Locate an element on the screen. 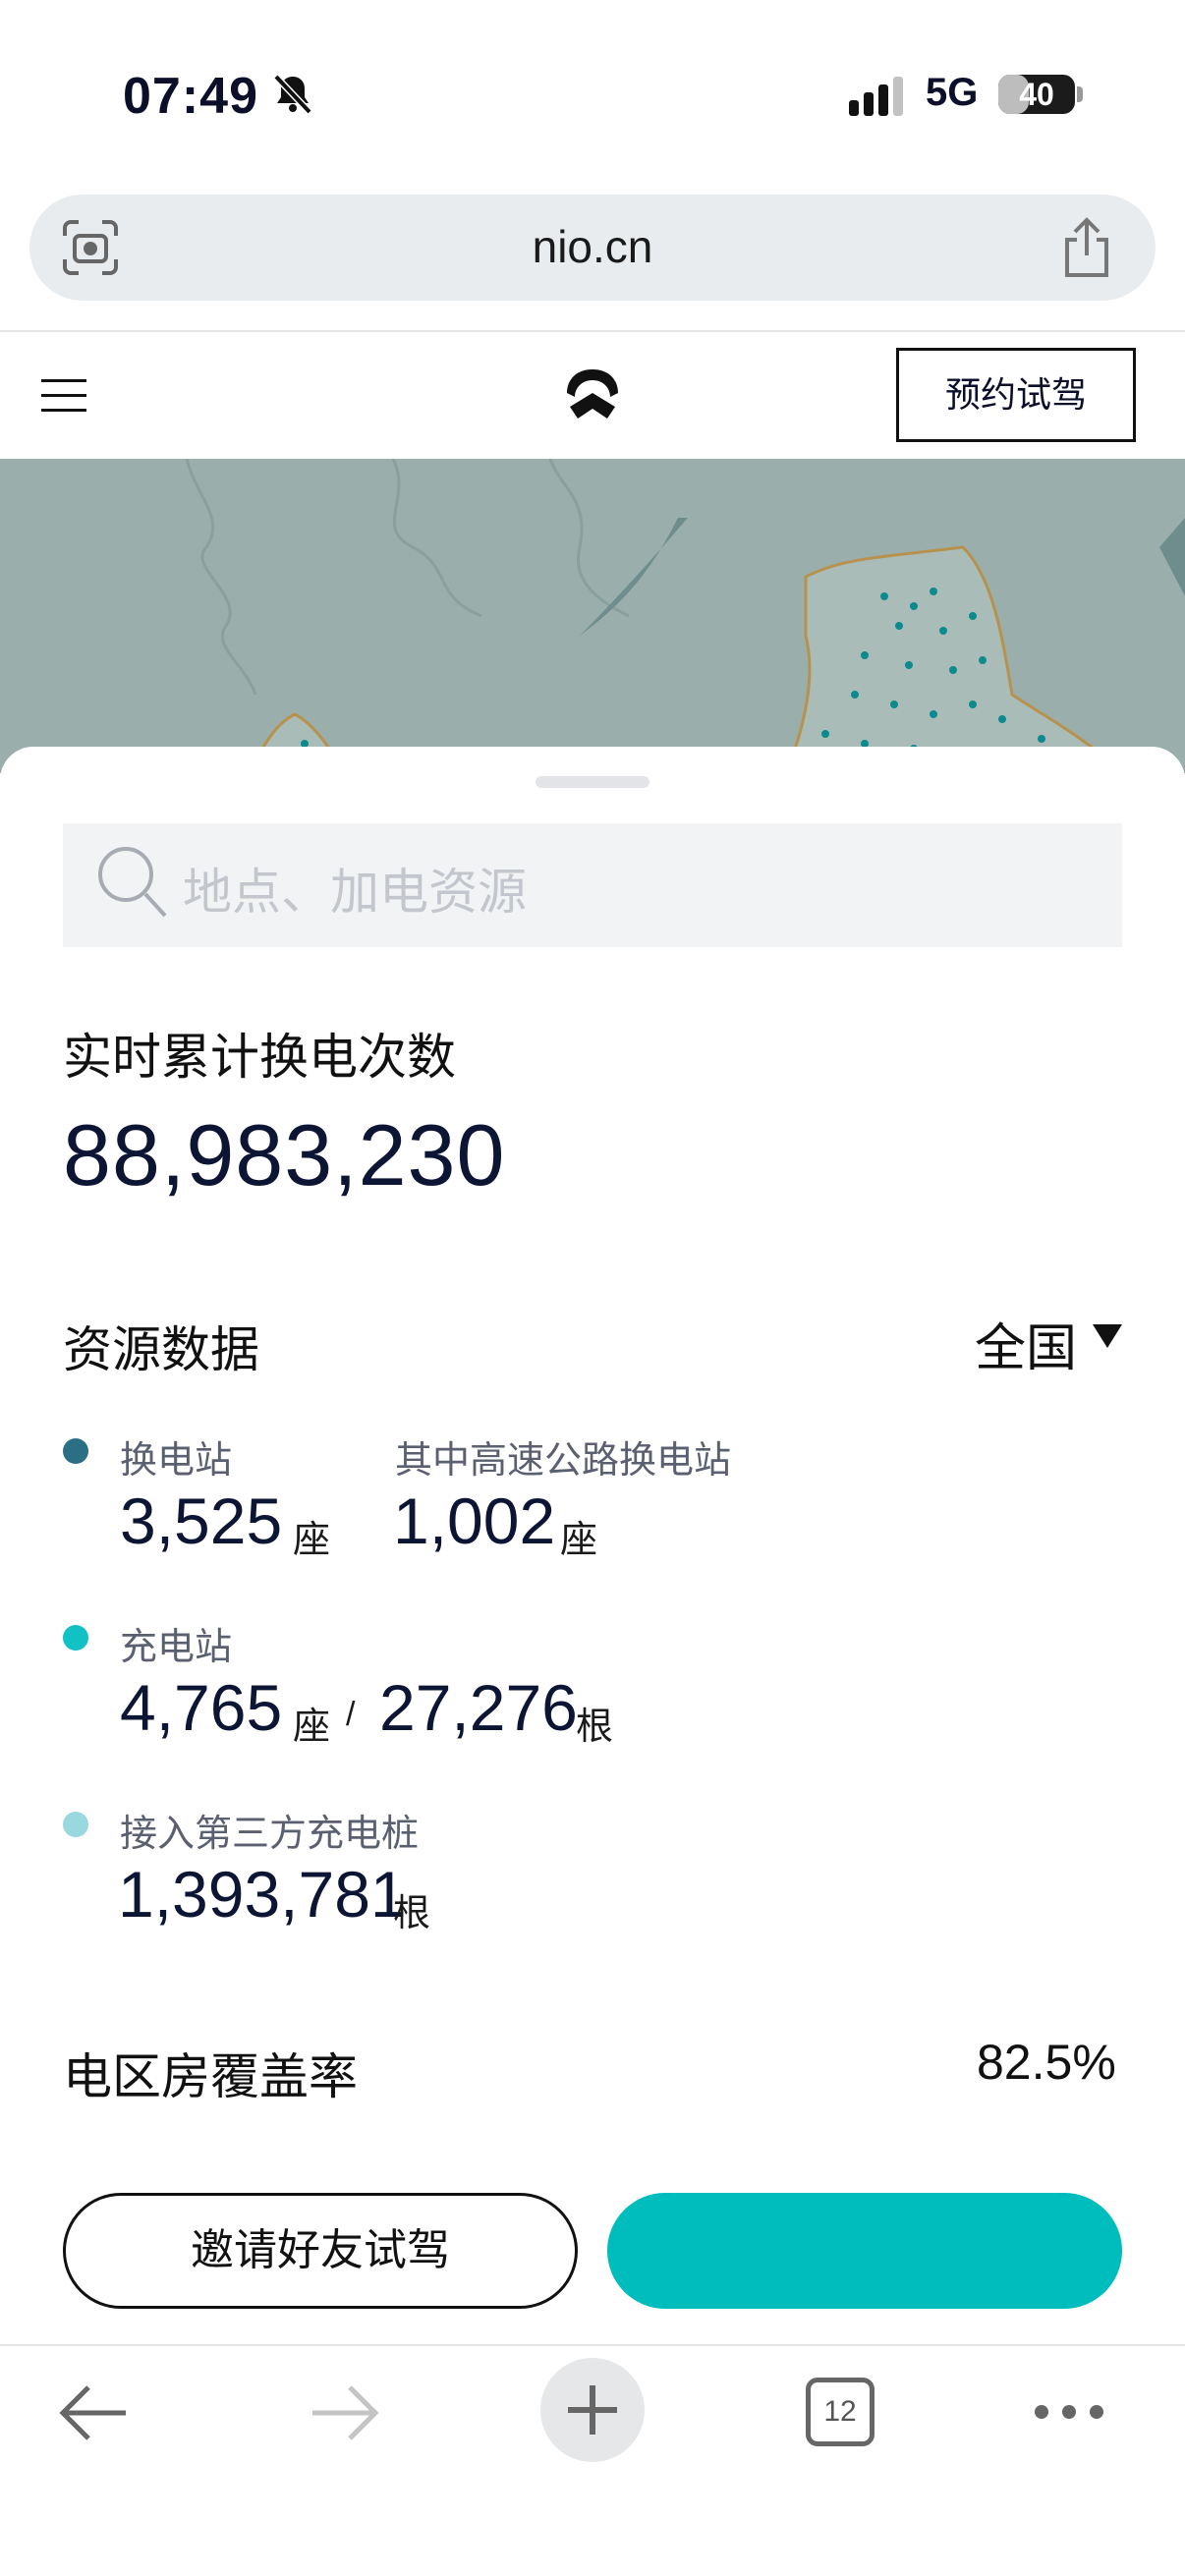 This screenshot has height=2576, width=1185. bell-muted-icon is located at coordinates (292, 94).